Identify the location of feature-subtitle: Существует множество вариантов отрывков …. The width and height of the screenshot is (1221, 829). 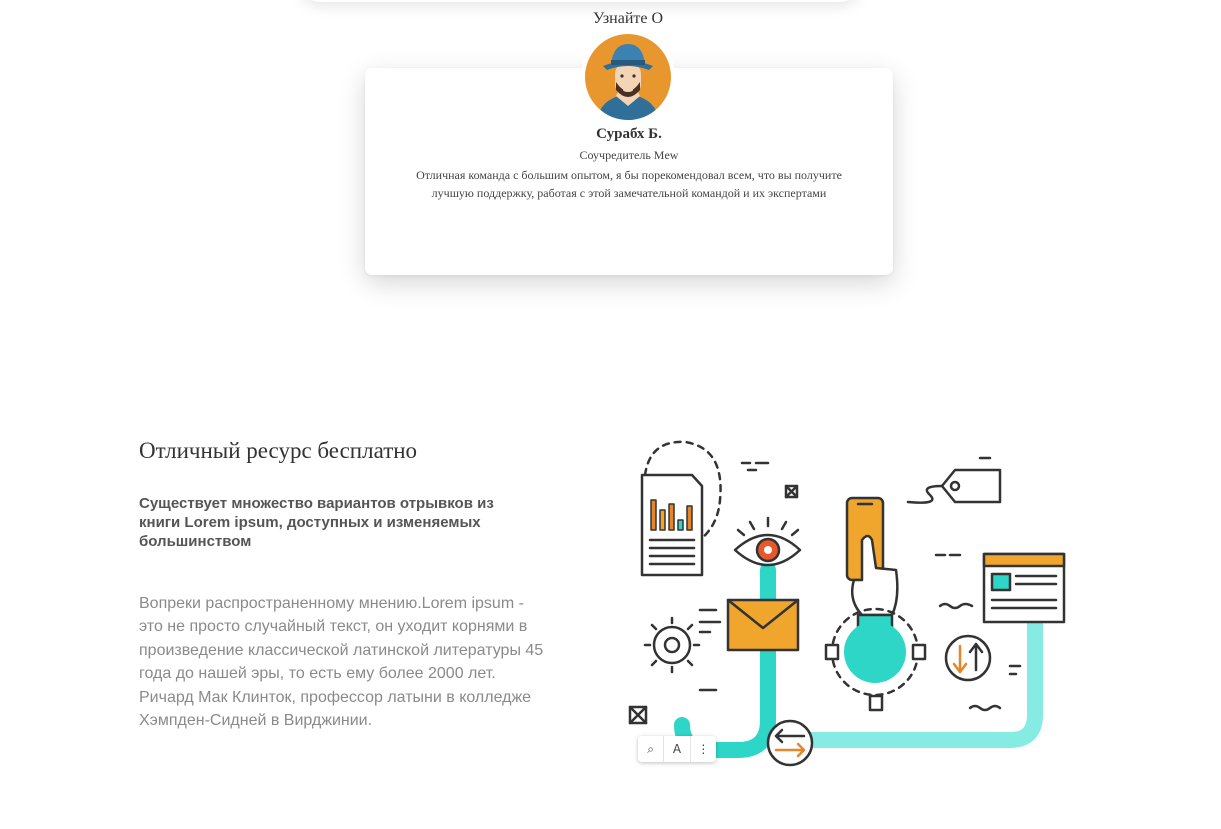
(316, 522).